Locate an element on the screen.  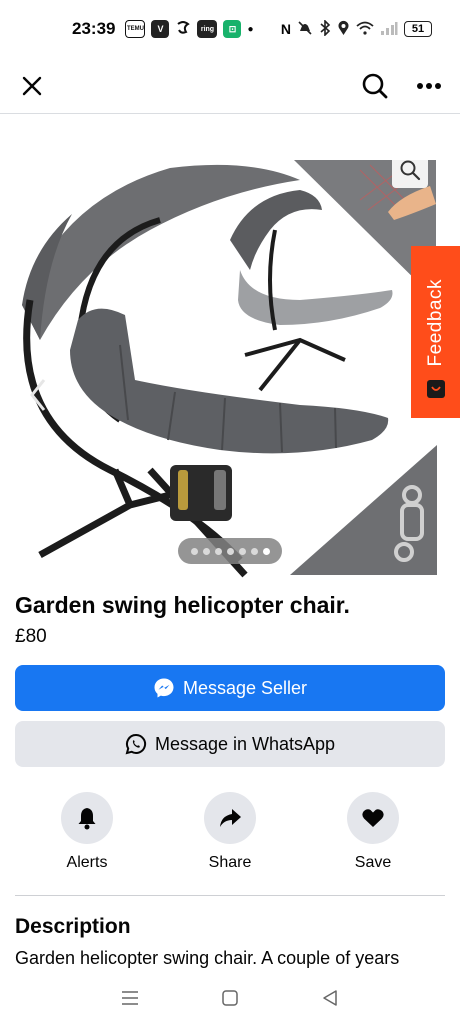
share-icon is located at coordinates (230, 818).